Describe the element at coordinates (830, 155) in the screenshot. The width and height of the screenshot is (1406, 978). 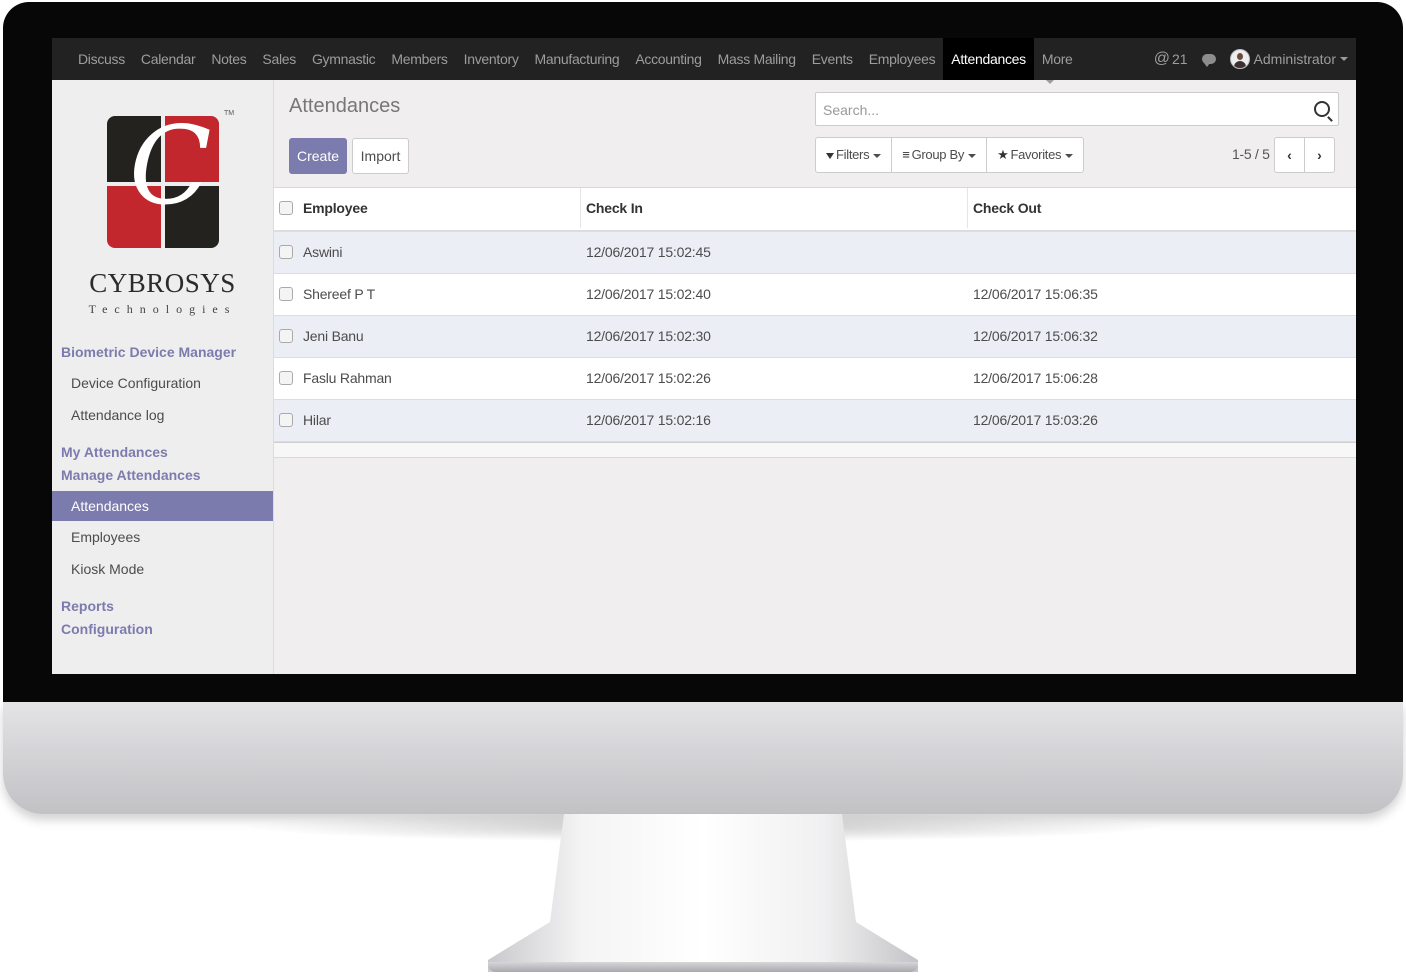
I see `filter-icon` at that location.